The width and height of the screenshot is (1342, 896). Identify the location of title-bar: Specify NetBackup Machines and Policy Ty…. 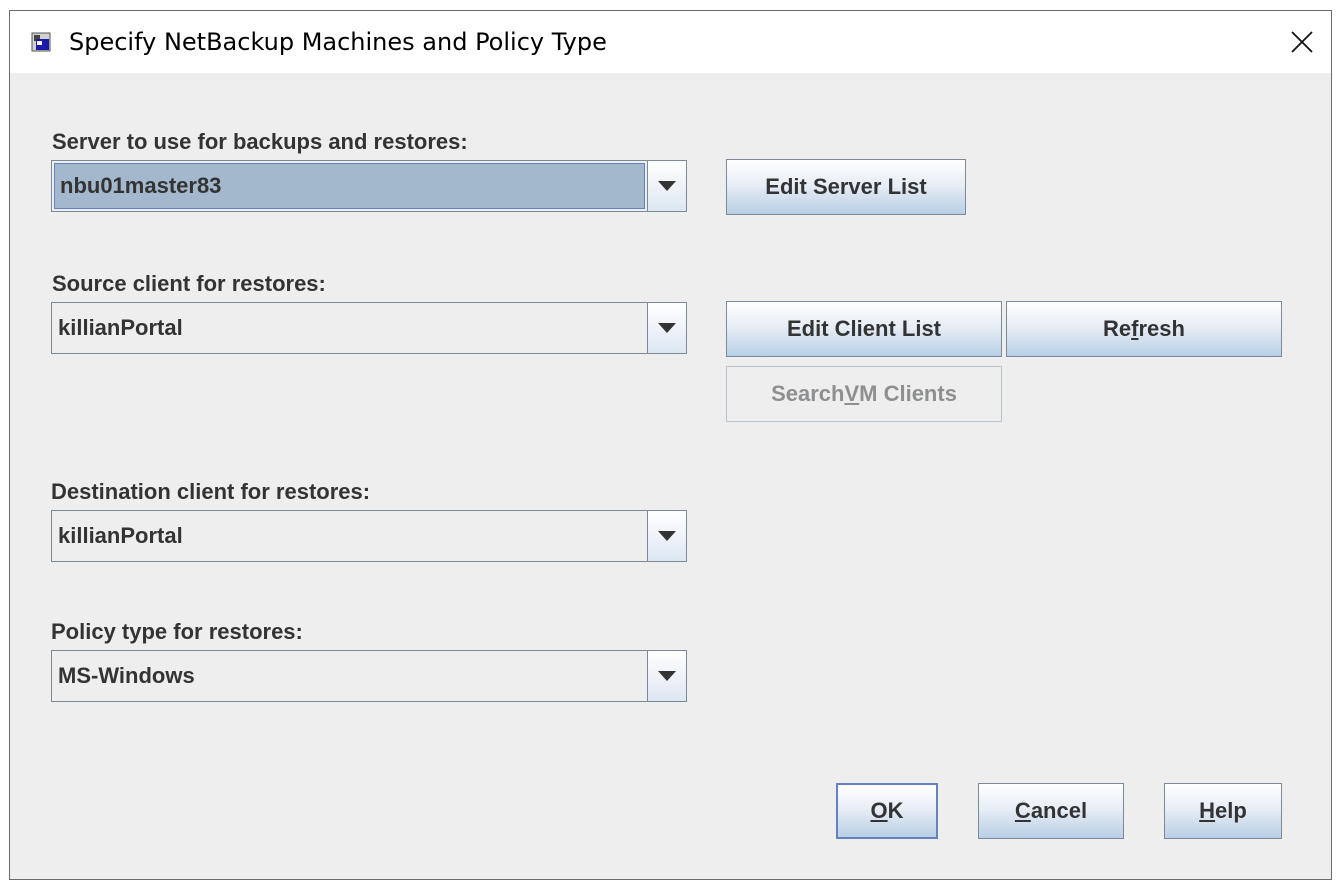
(670, 42).